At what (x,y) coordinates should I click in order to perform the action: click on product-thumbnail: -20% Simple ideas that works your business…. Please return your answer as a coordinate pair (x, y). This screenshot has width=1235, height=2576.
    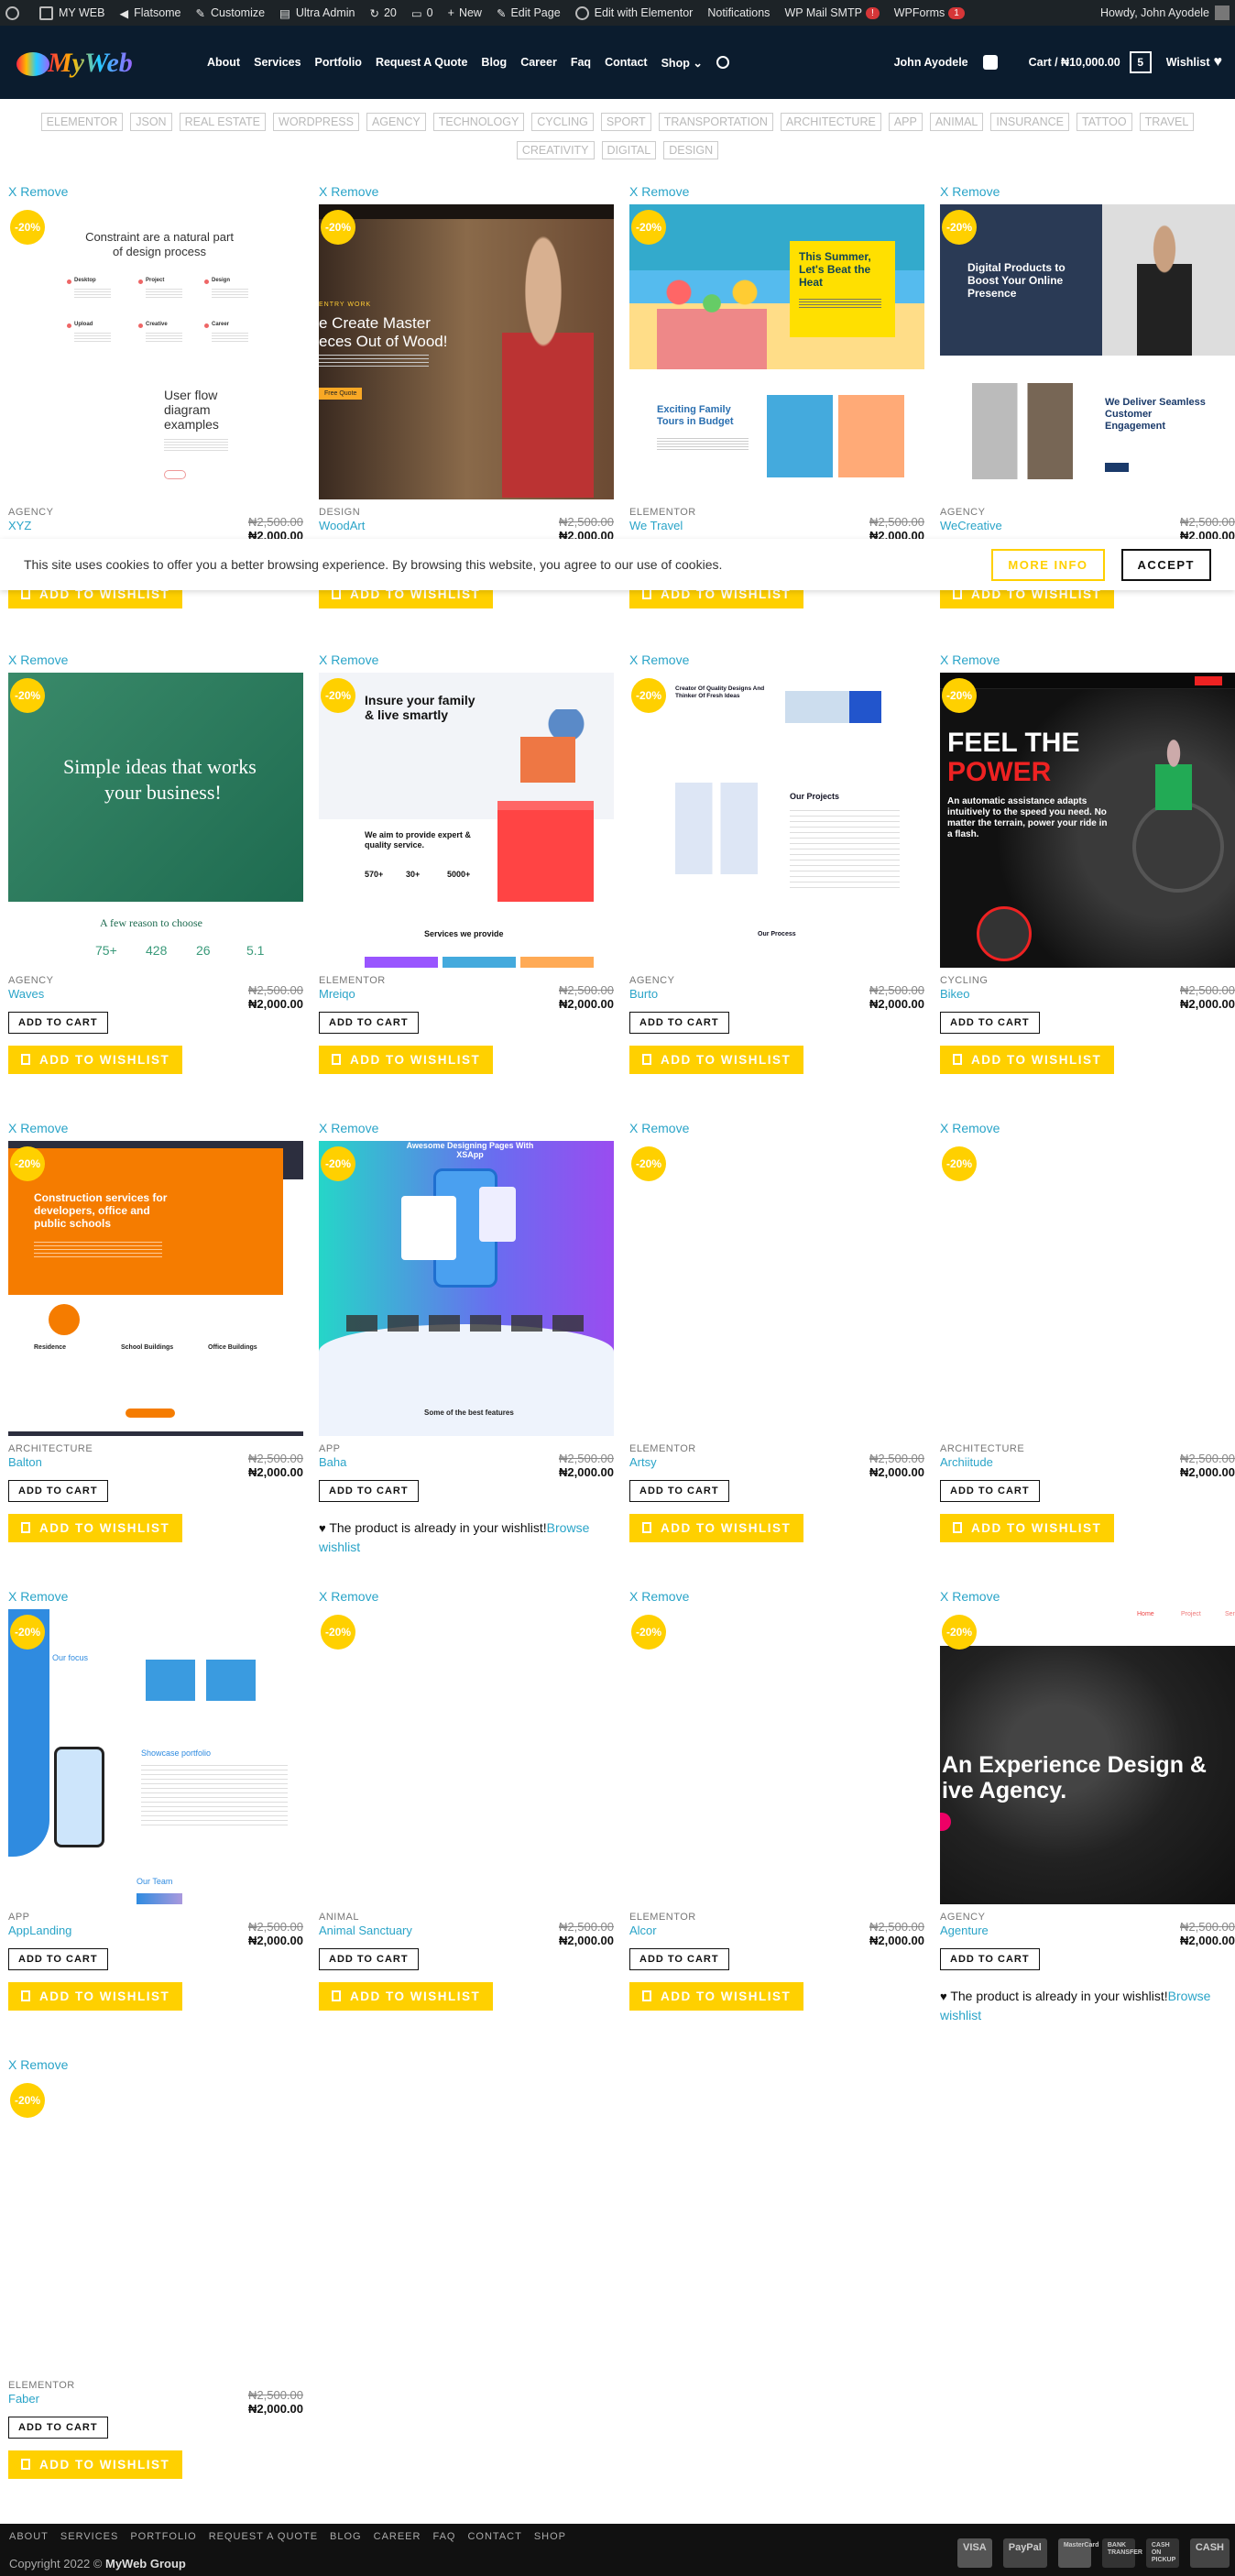
    Looking at the image, I should click on (155, 820).